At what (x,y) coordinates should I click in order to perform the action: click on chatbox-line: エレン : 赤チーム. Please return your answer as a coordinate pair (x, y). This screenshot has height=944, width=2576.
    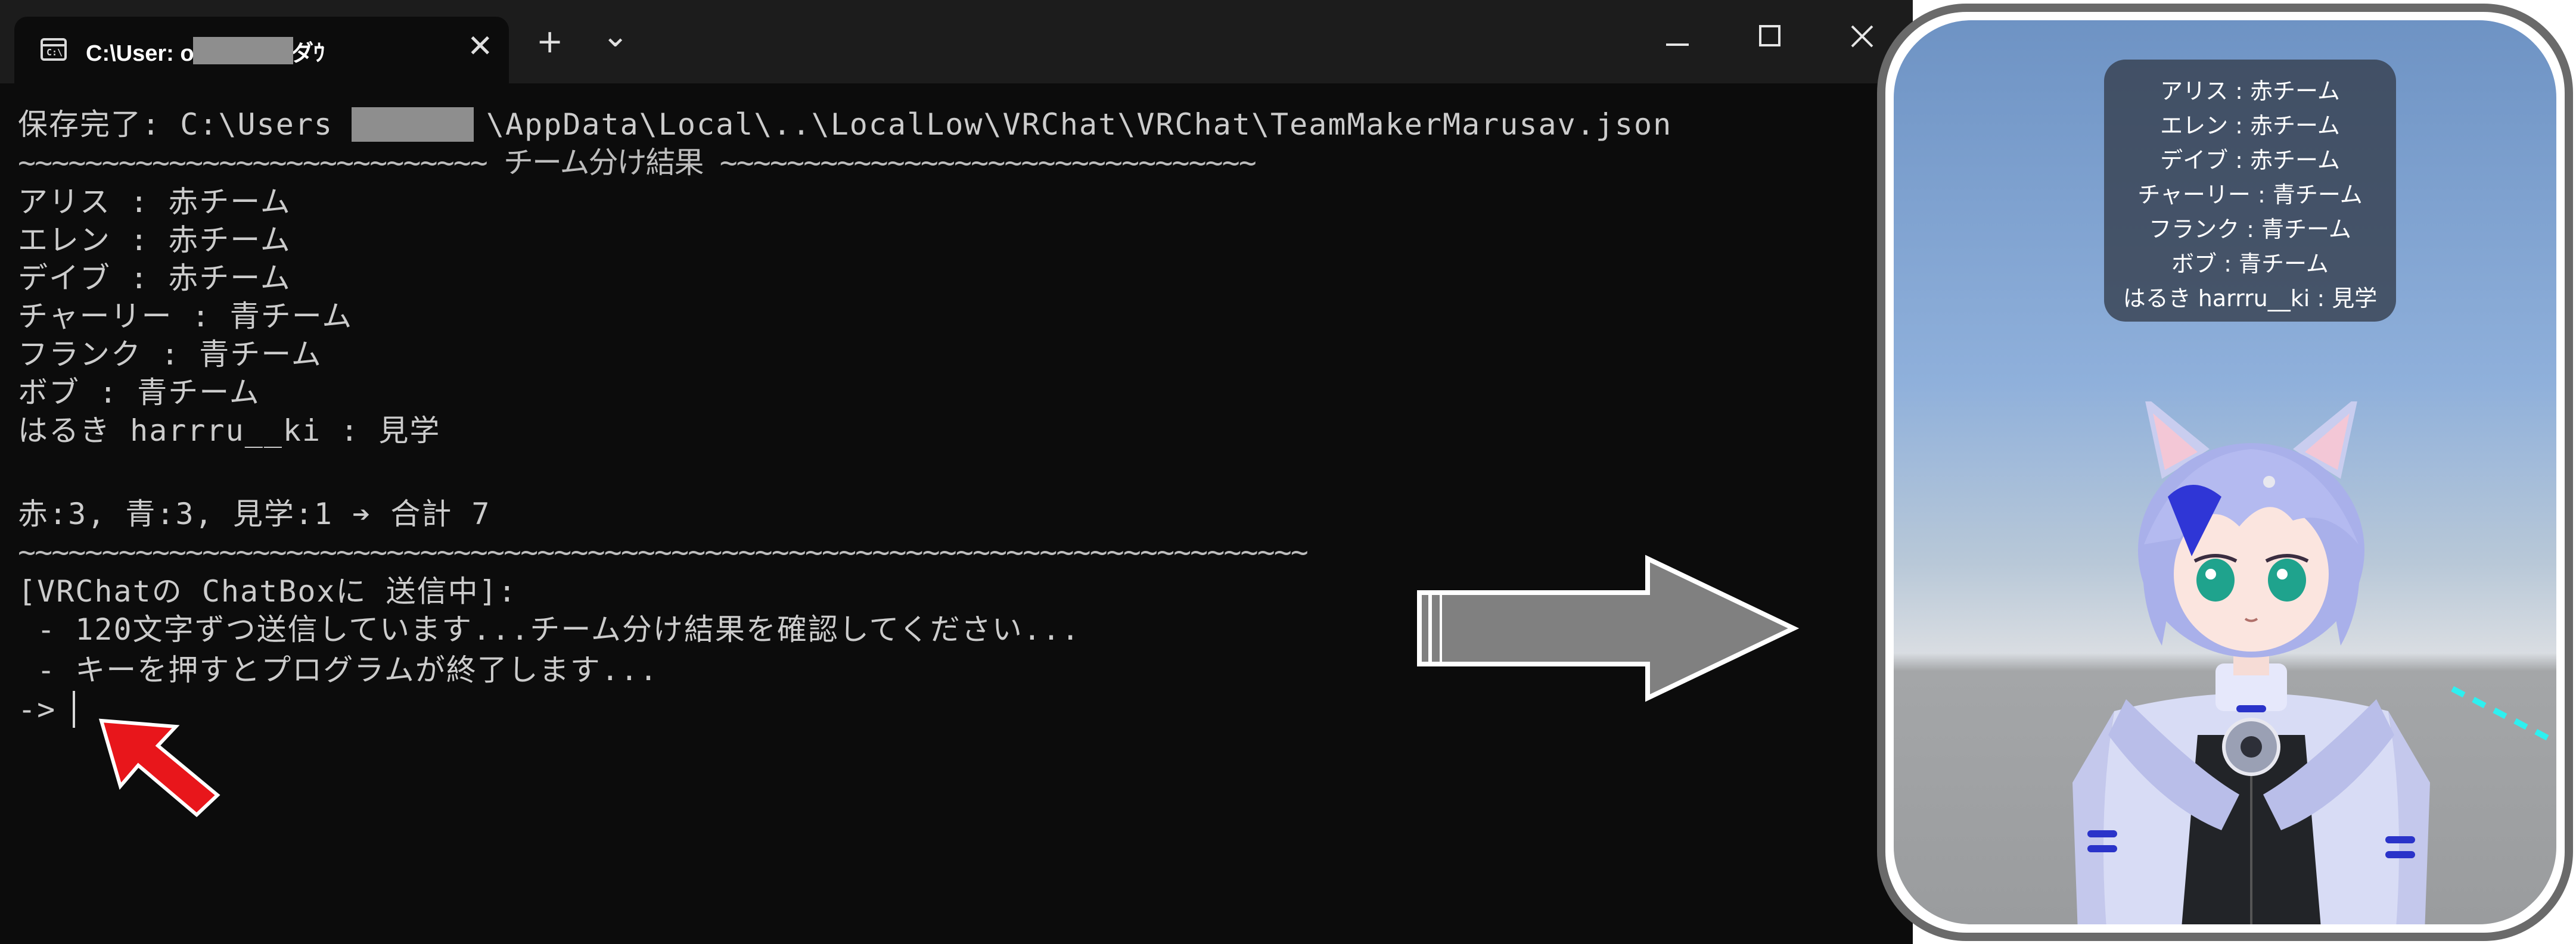
    Looking at the image, I should click on (2250, 126).